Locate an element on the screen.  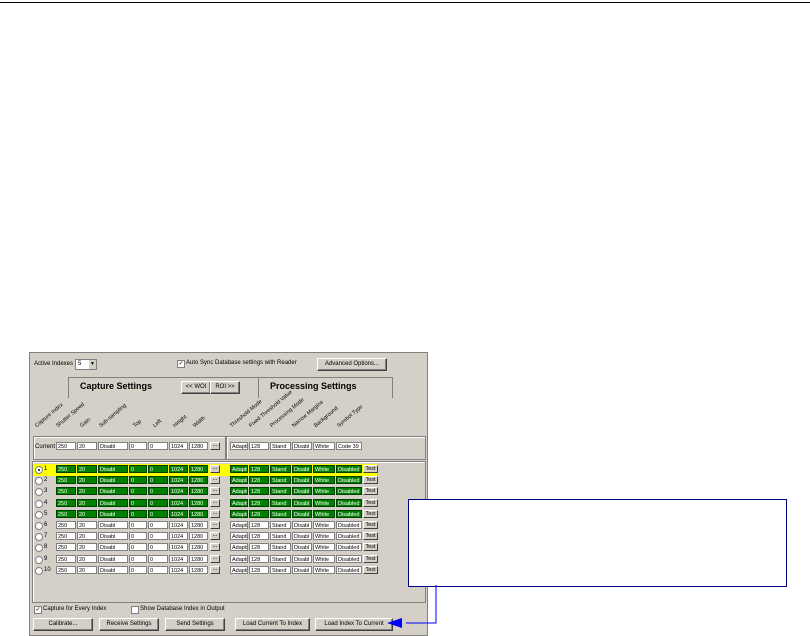
callout-arrow is located at coordinates (412, 606).